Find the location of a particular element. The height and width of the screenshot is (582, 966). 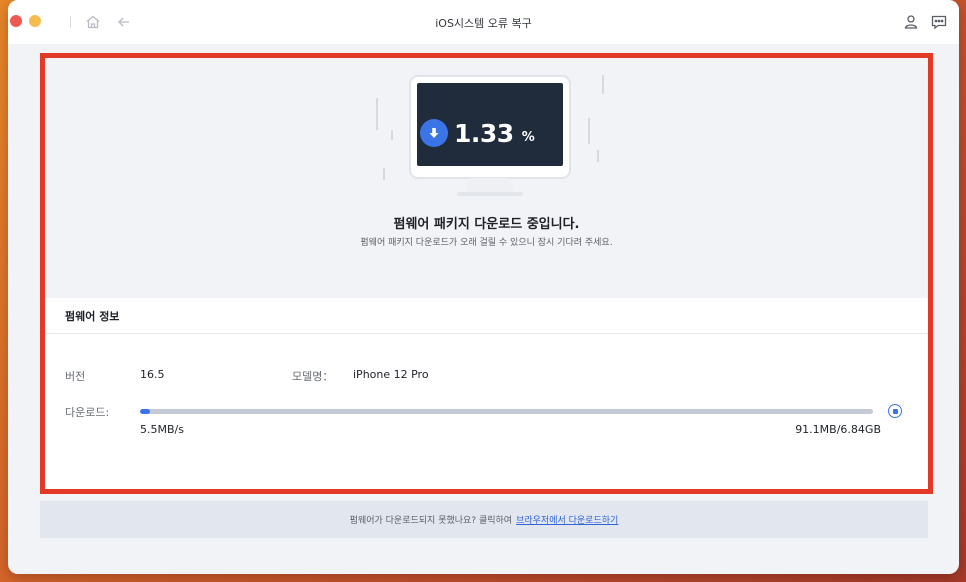

percent-unit: % is located at coordinates (528, 137).